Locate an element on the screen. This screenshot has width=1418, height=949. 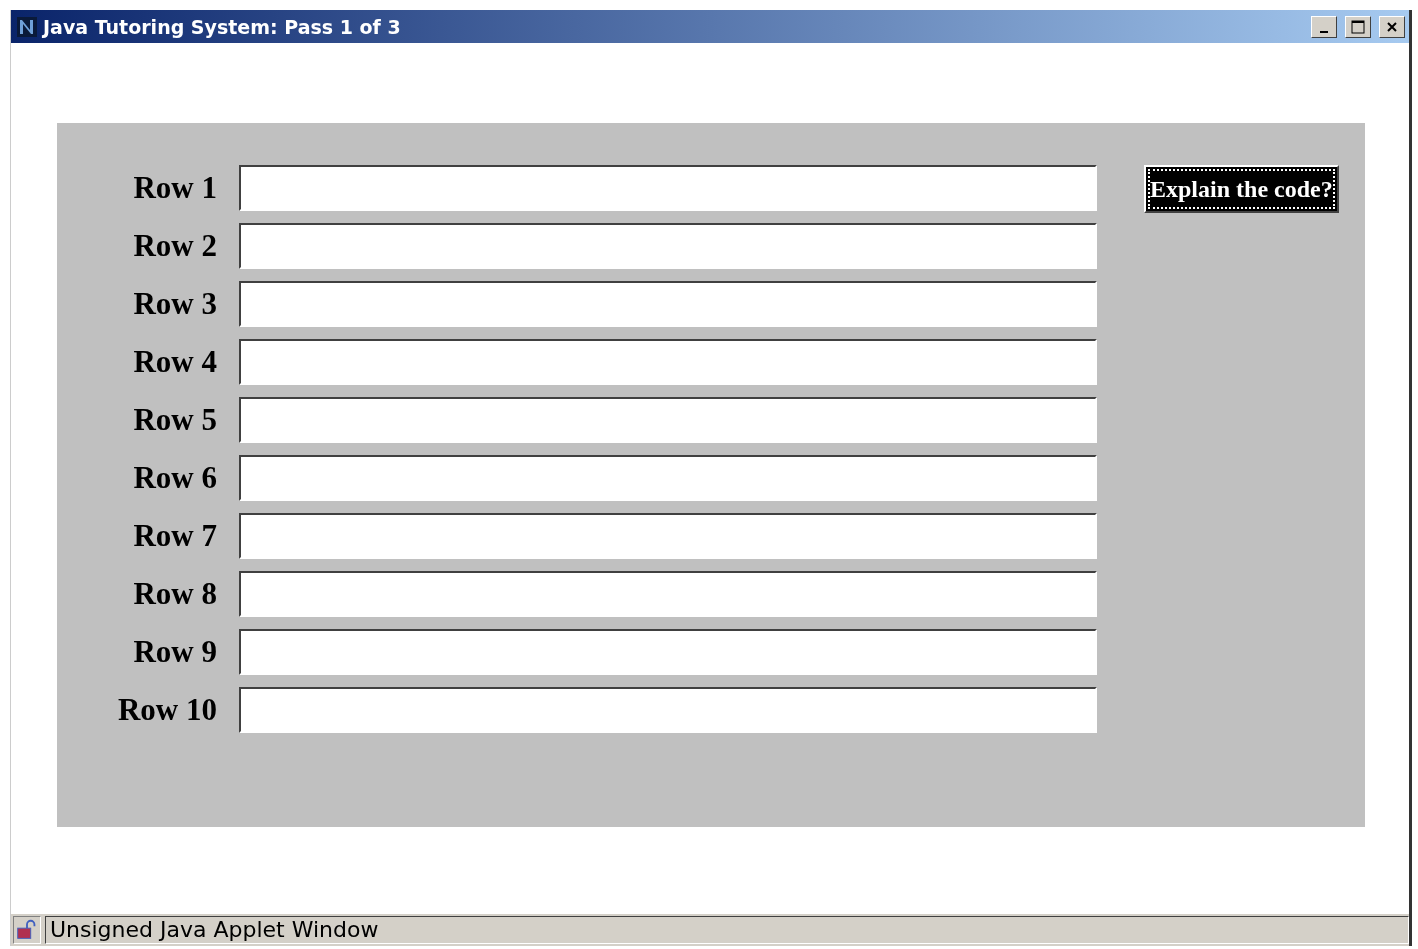
lock-icon is located at coordinates (27, 930).